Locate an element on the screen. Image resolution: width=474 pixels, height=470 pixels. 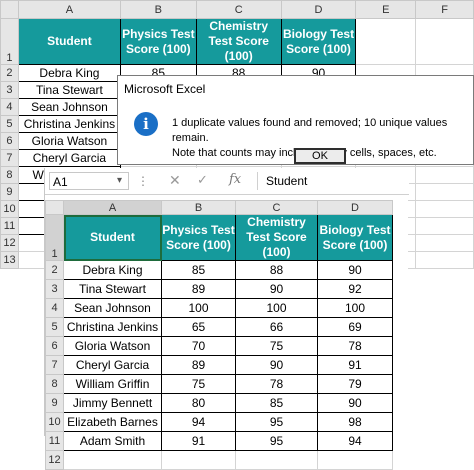
row-header: 2 is located at coordinates (9, 73).